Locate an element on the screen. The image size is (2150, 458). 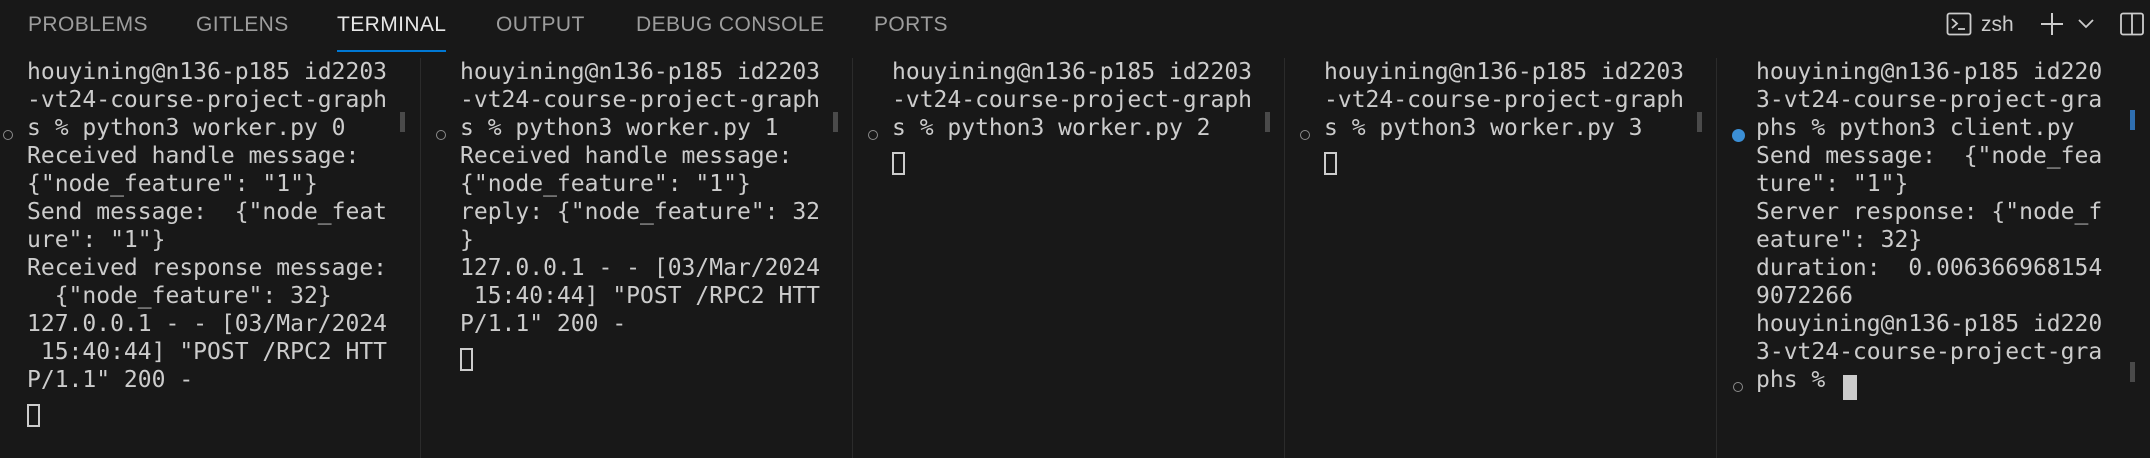
terminal-icon is located at coordinates (1959, 26).